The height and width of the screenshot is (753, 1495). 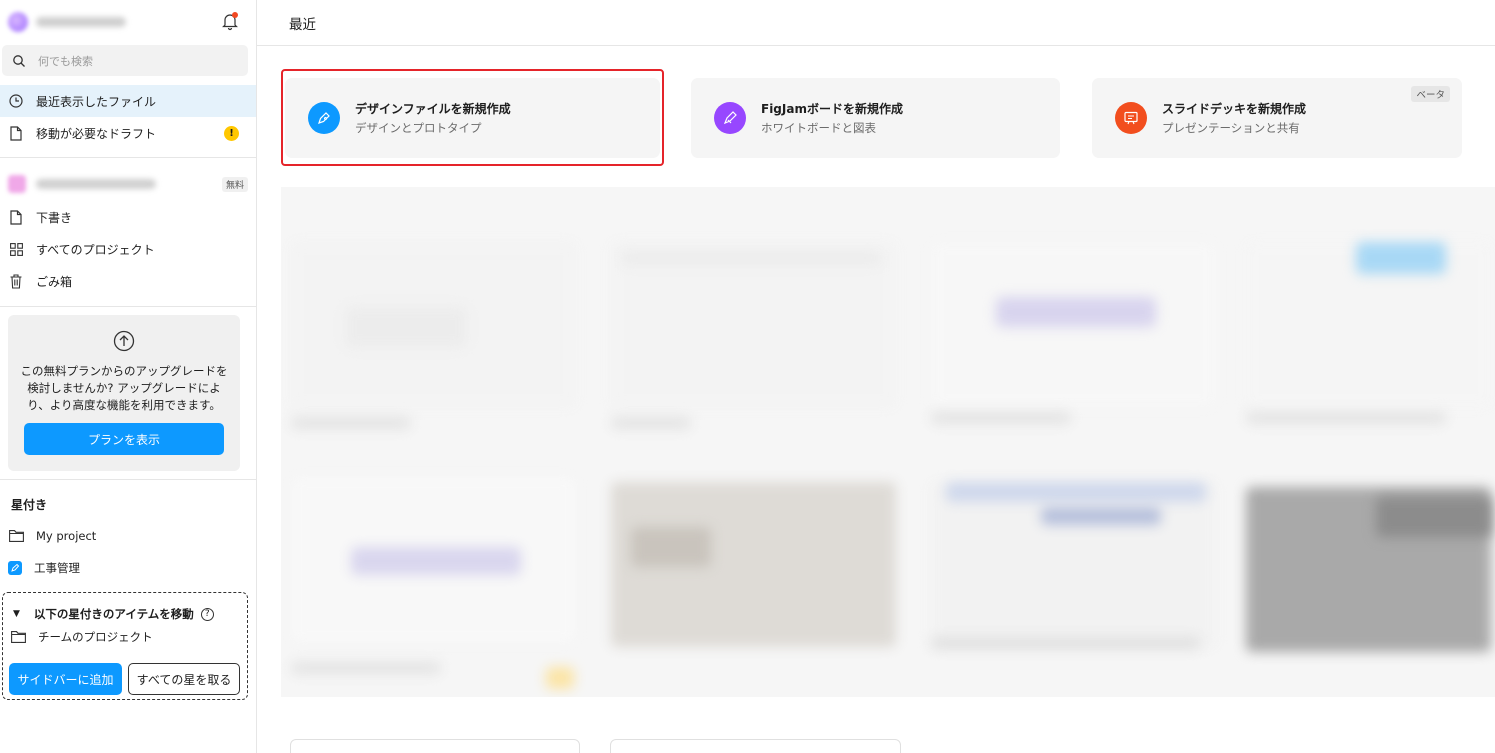 What do you see at coordinates (96, 133) in the screenshot?
I see `sidebar-item-label: 移動が必要なドラフト` at bounding box center [96, 133].